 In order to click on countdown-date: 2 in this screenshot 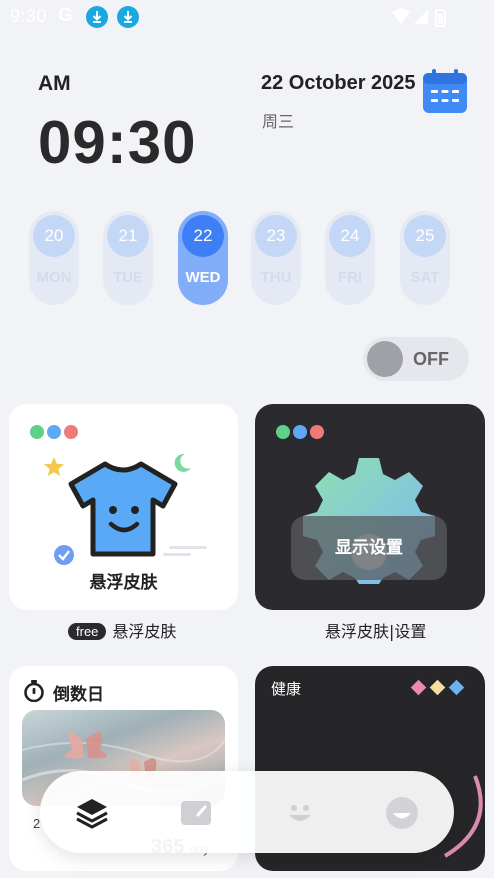, I will do `click(37, 823)`.